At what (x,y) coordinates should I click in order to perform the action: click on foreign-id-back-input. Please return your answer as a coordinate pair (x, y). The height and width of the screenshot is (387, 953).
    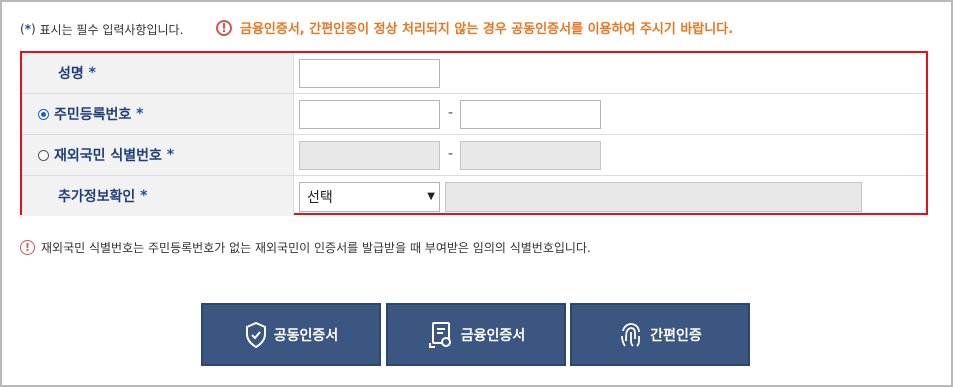
    Looking at the image, I should click on (530, 155).